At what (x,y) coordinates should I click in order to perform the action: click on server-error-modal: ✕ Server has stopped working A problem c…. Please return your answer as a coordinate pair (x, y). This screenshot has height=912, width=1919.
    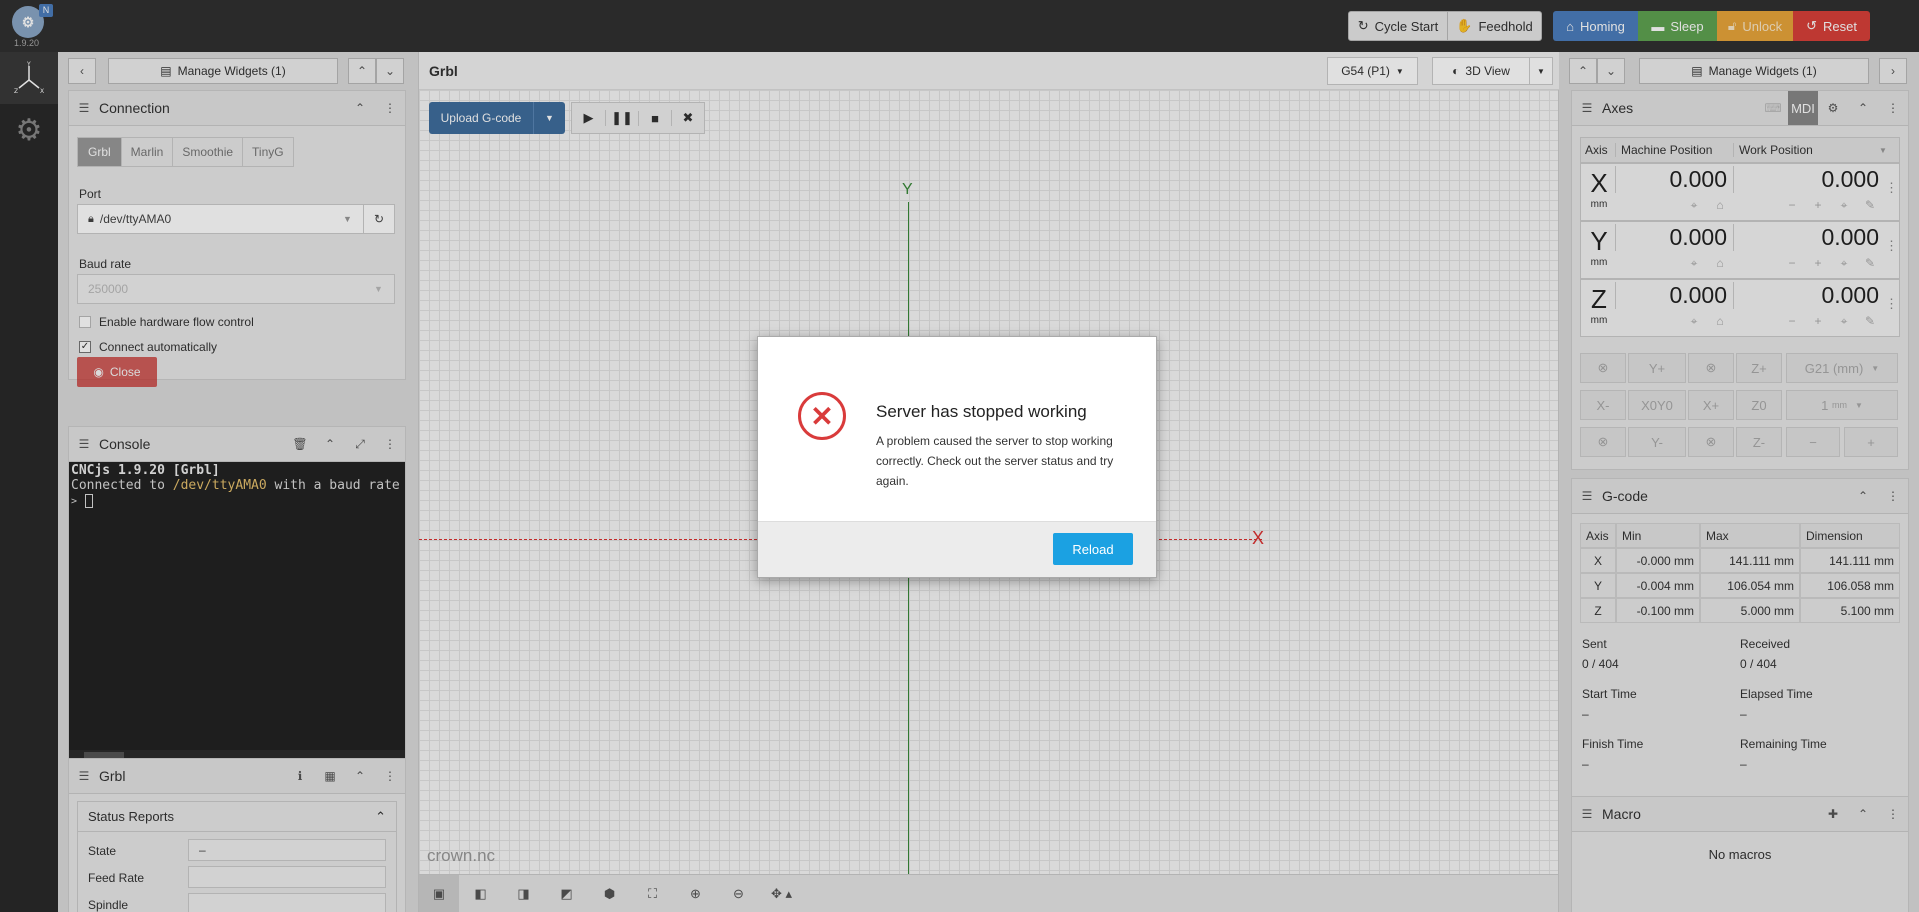
    Looking at the image, I should click on (957, 457).